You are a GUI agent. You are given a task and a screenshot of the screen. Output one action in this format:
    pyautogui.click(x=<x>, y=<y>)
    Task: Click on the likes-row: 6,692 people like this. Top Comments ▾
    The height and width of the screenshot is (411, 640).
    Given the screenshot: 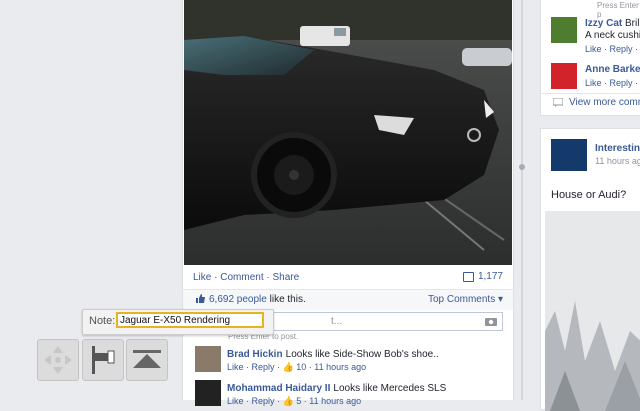 What is the action you would take?
    pyautogui.click(x=348, y=299)
    